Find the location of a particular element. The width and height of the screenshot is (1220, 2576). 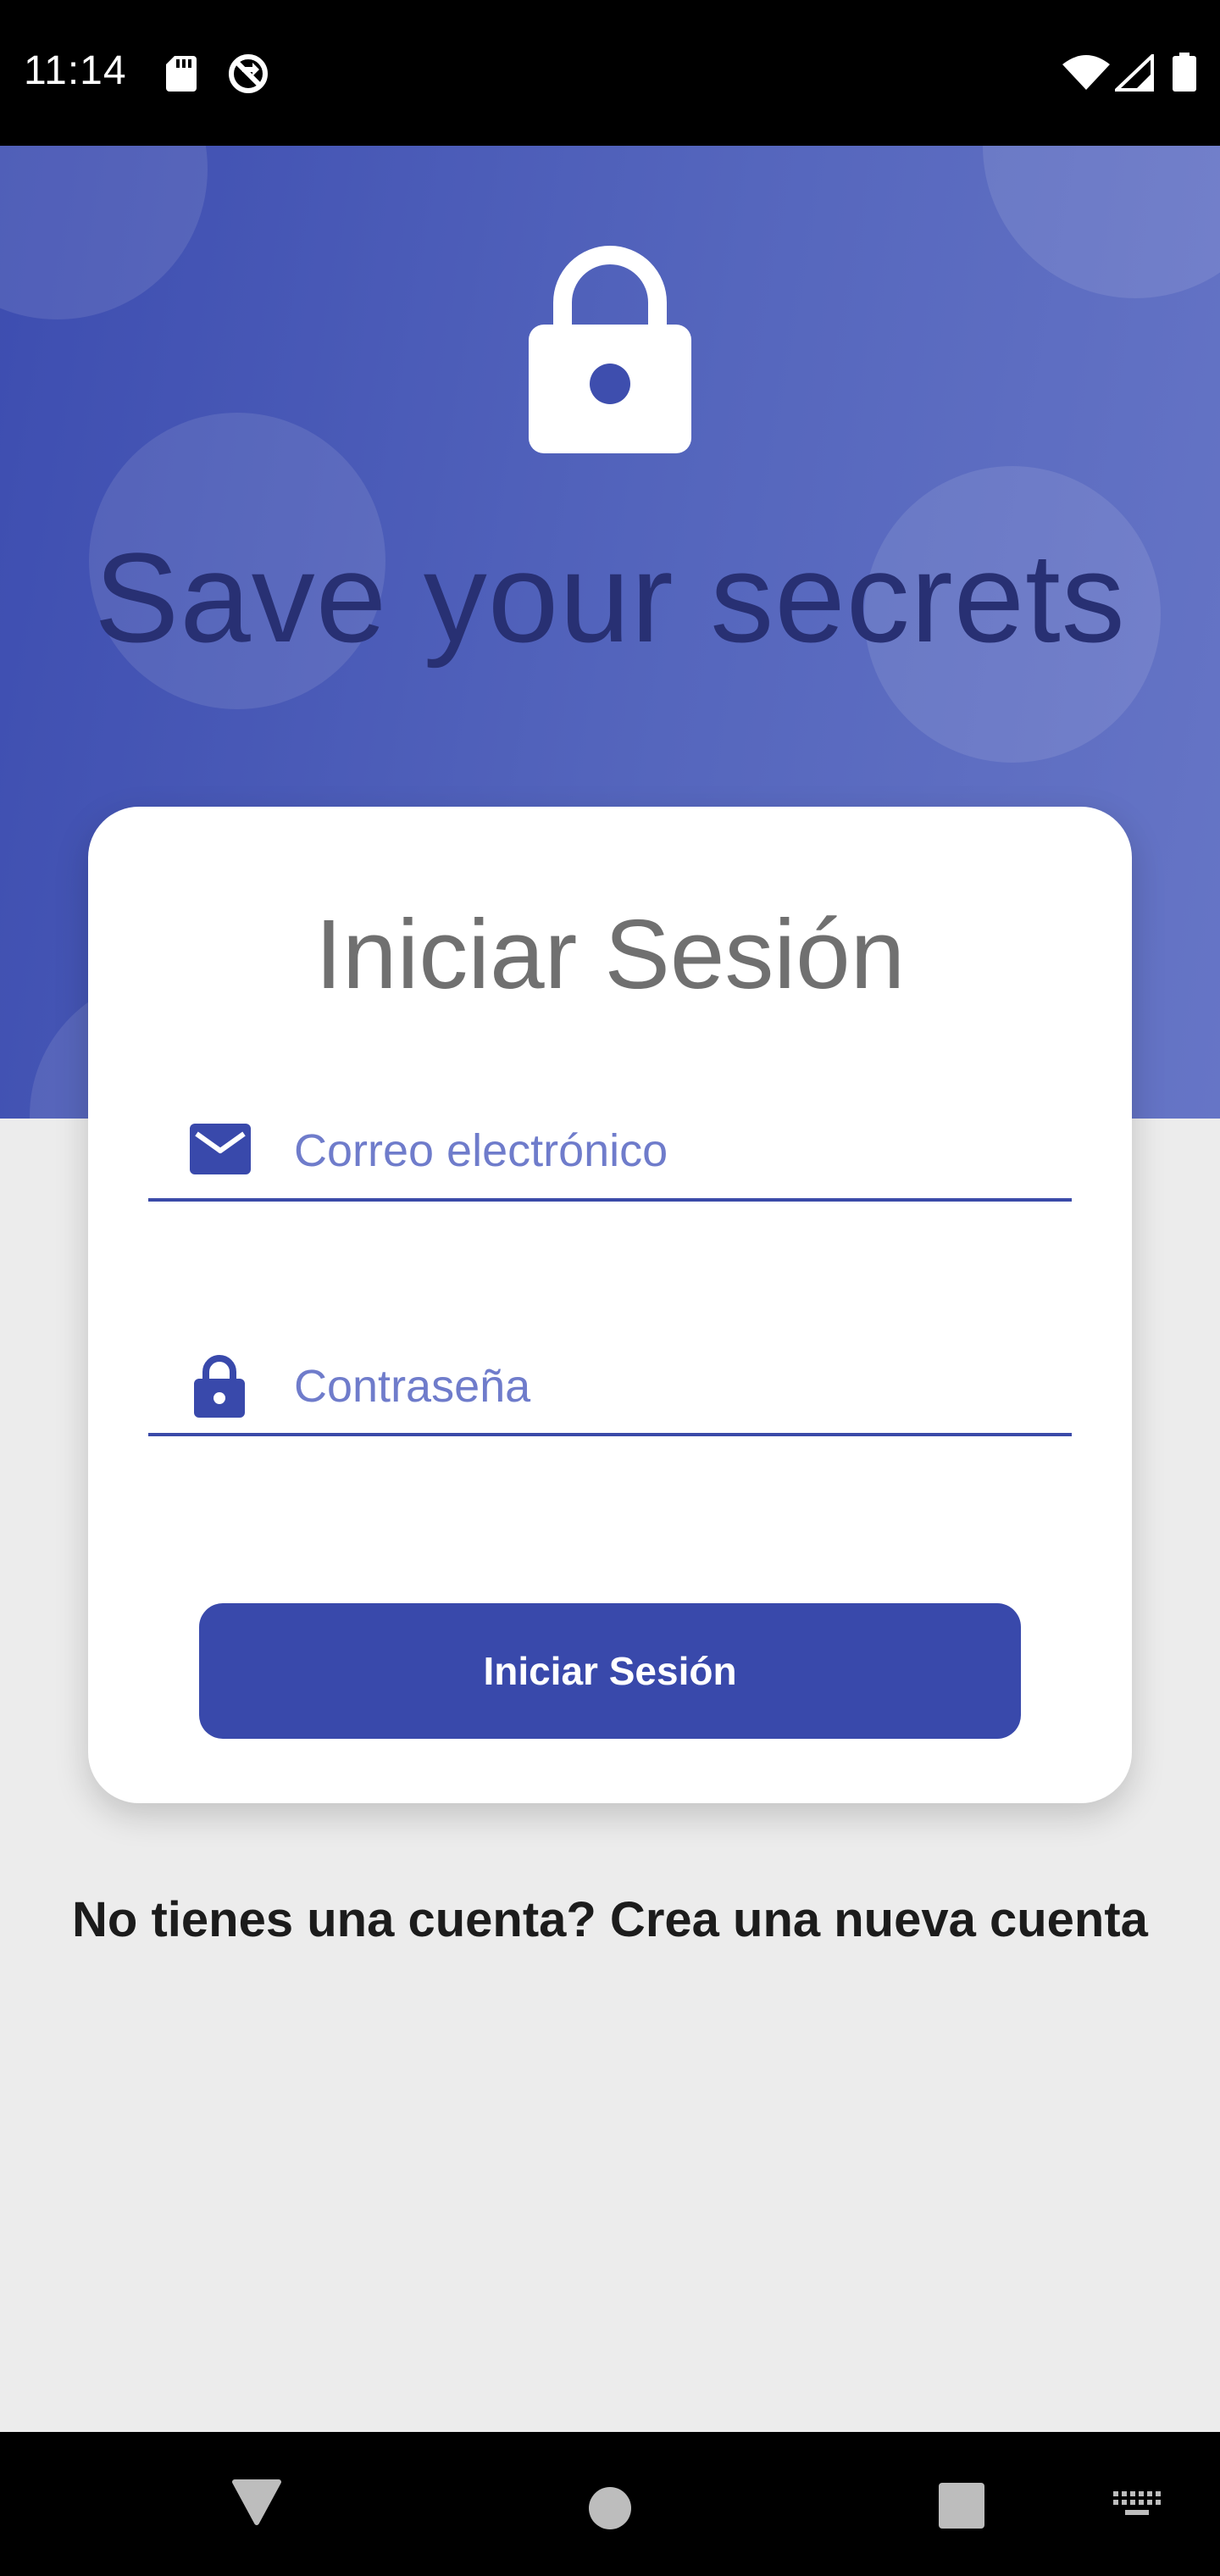

status-bar: 11:14 is located at coordinates (610, 73).